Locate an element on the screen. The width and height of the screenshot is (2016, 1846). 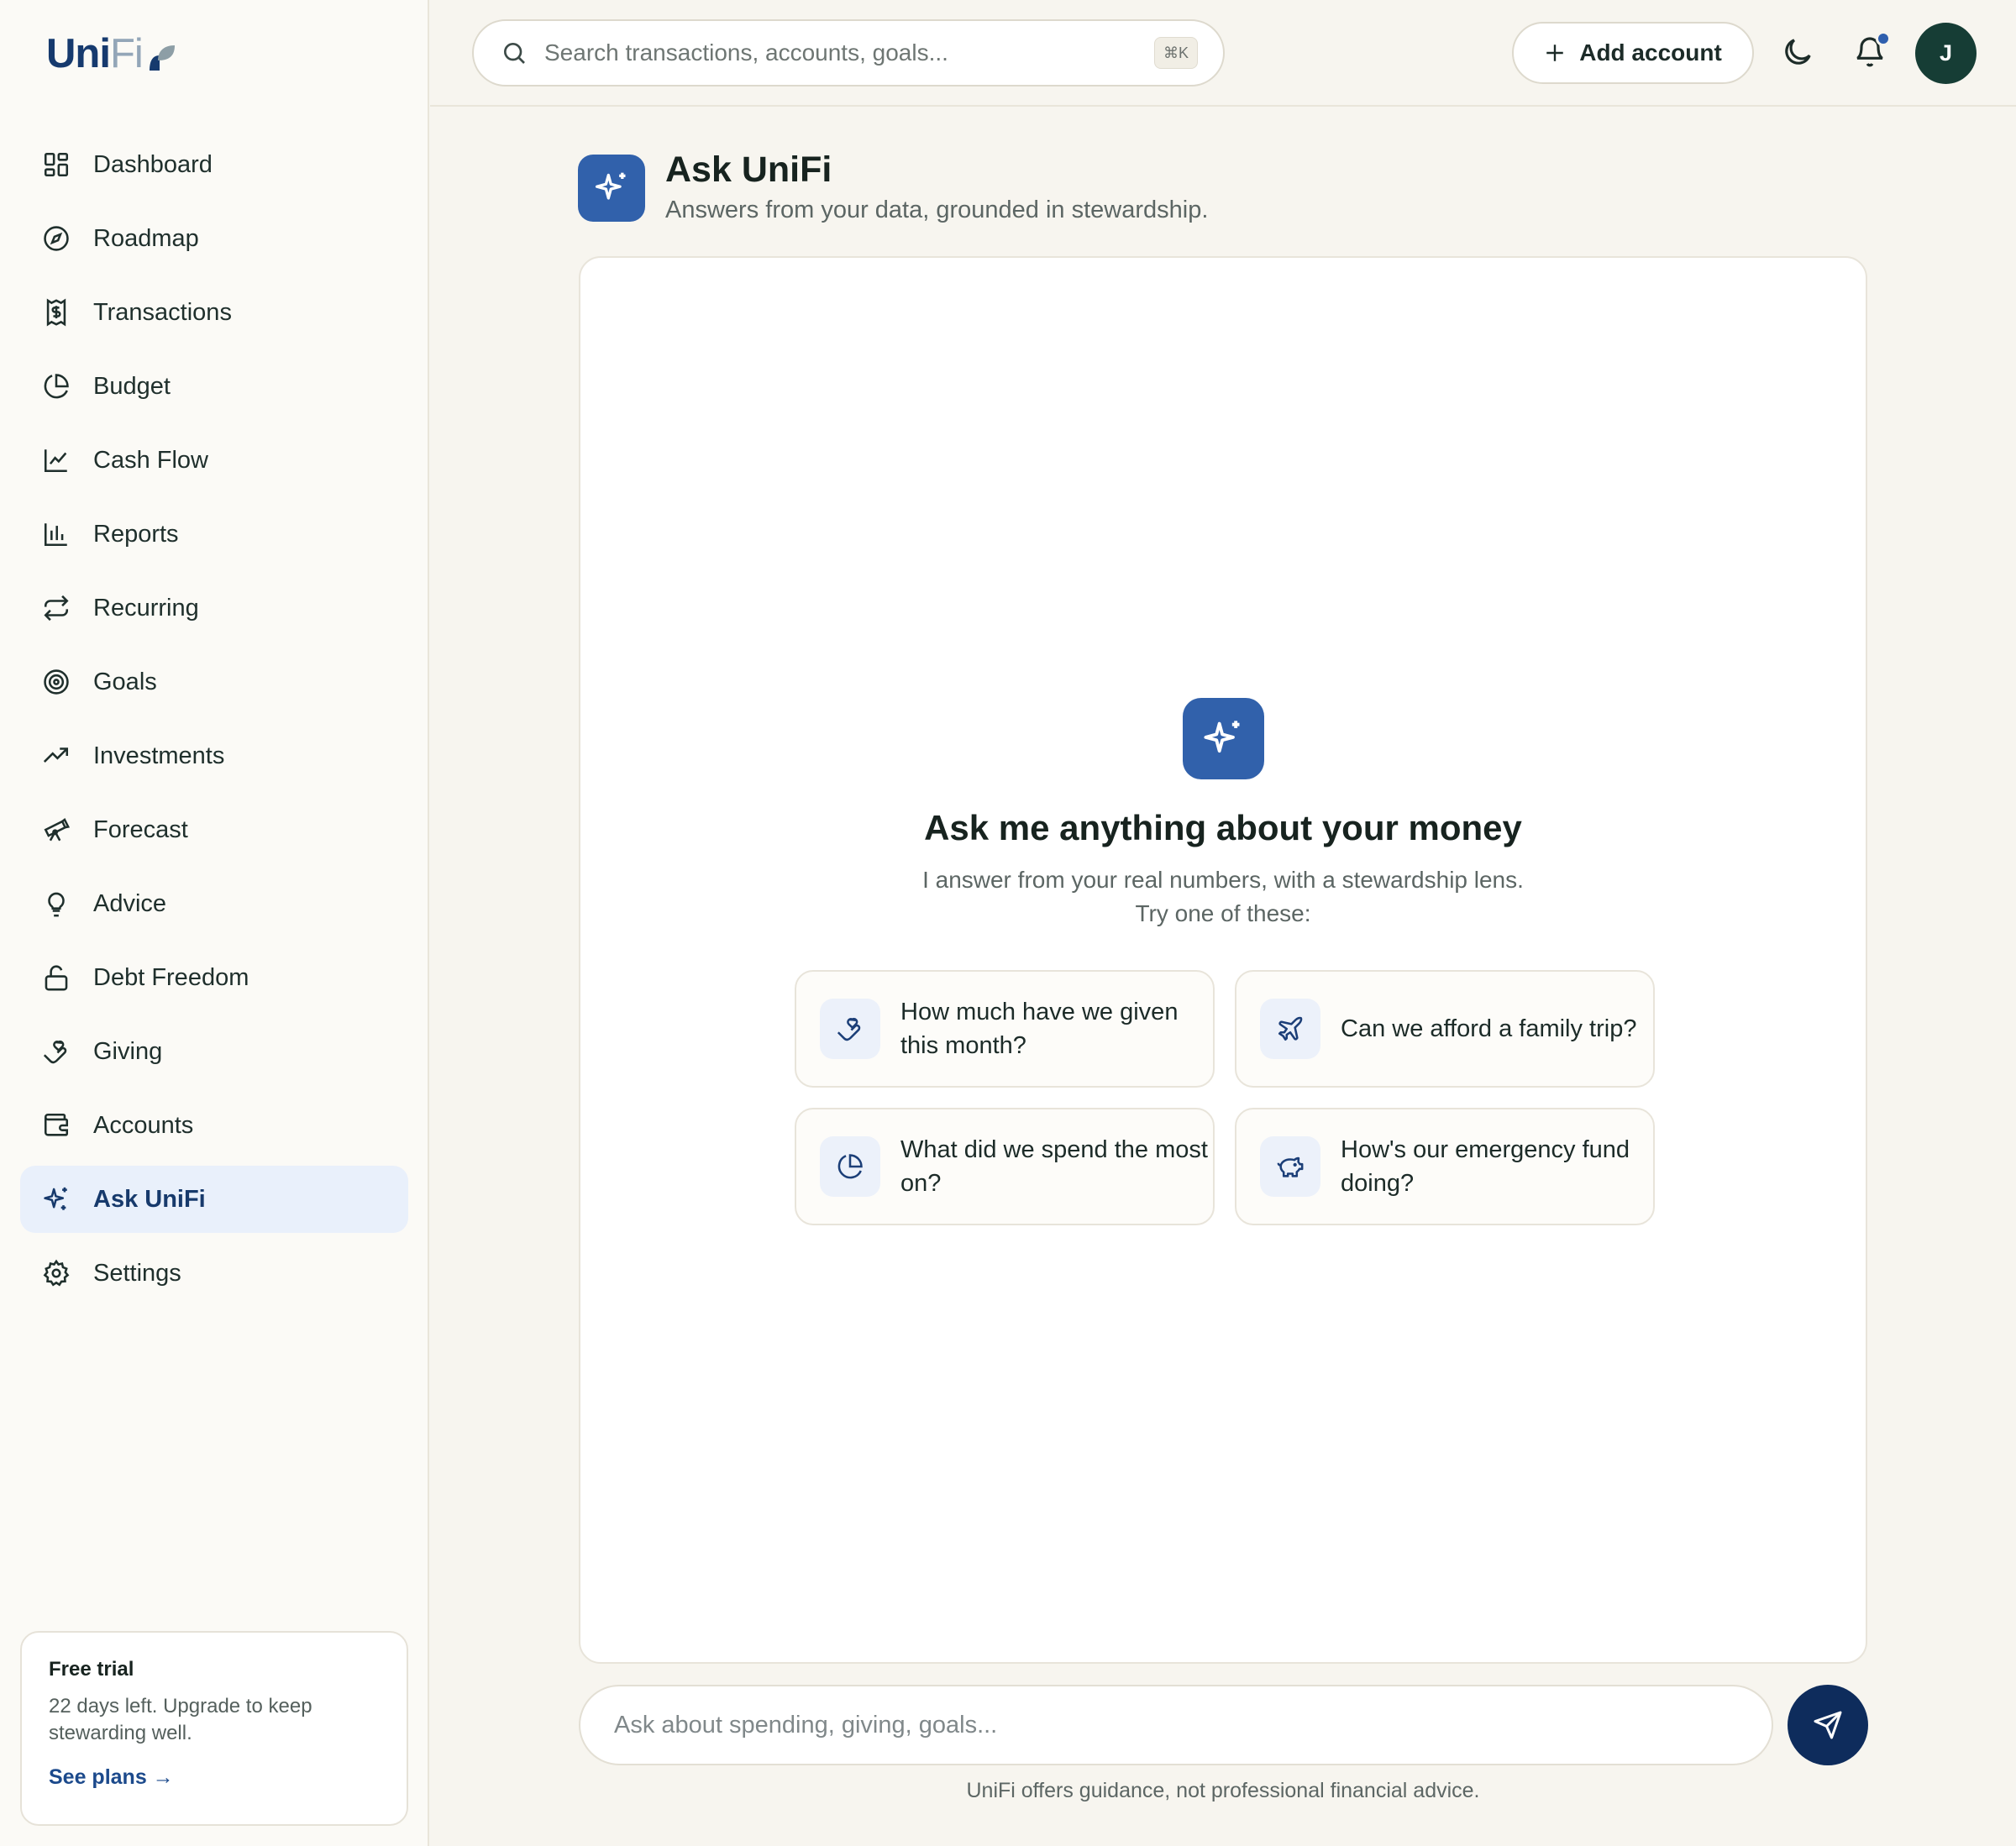
suggestion-giving: How much have we given this month? is located at coordinates (1005, 1029).